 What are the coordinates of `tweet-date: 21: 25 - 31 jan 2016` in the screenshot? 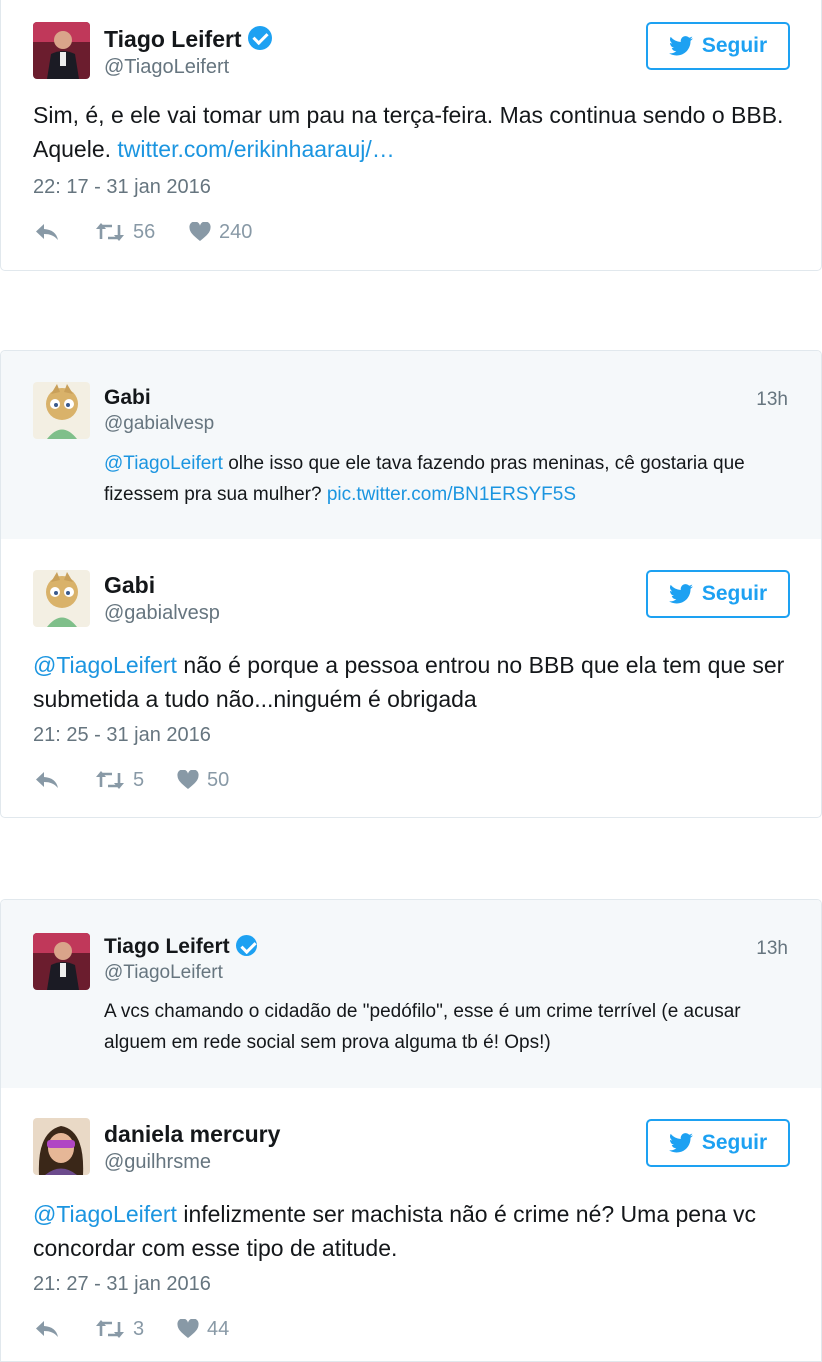 It's located at (122, 735).